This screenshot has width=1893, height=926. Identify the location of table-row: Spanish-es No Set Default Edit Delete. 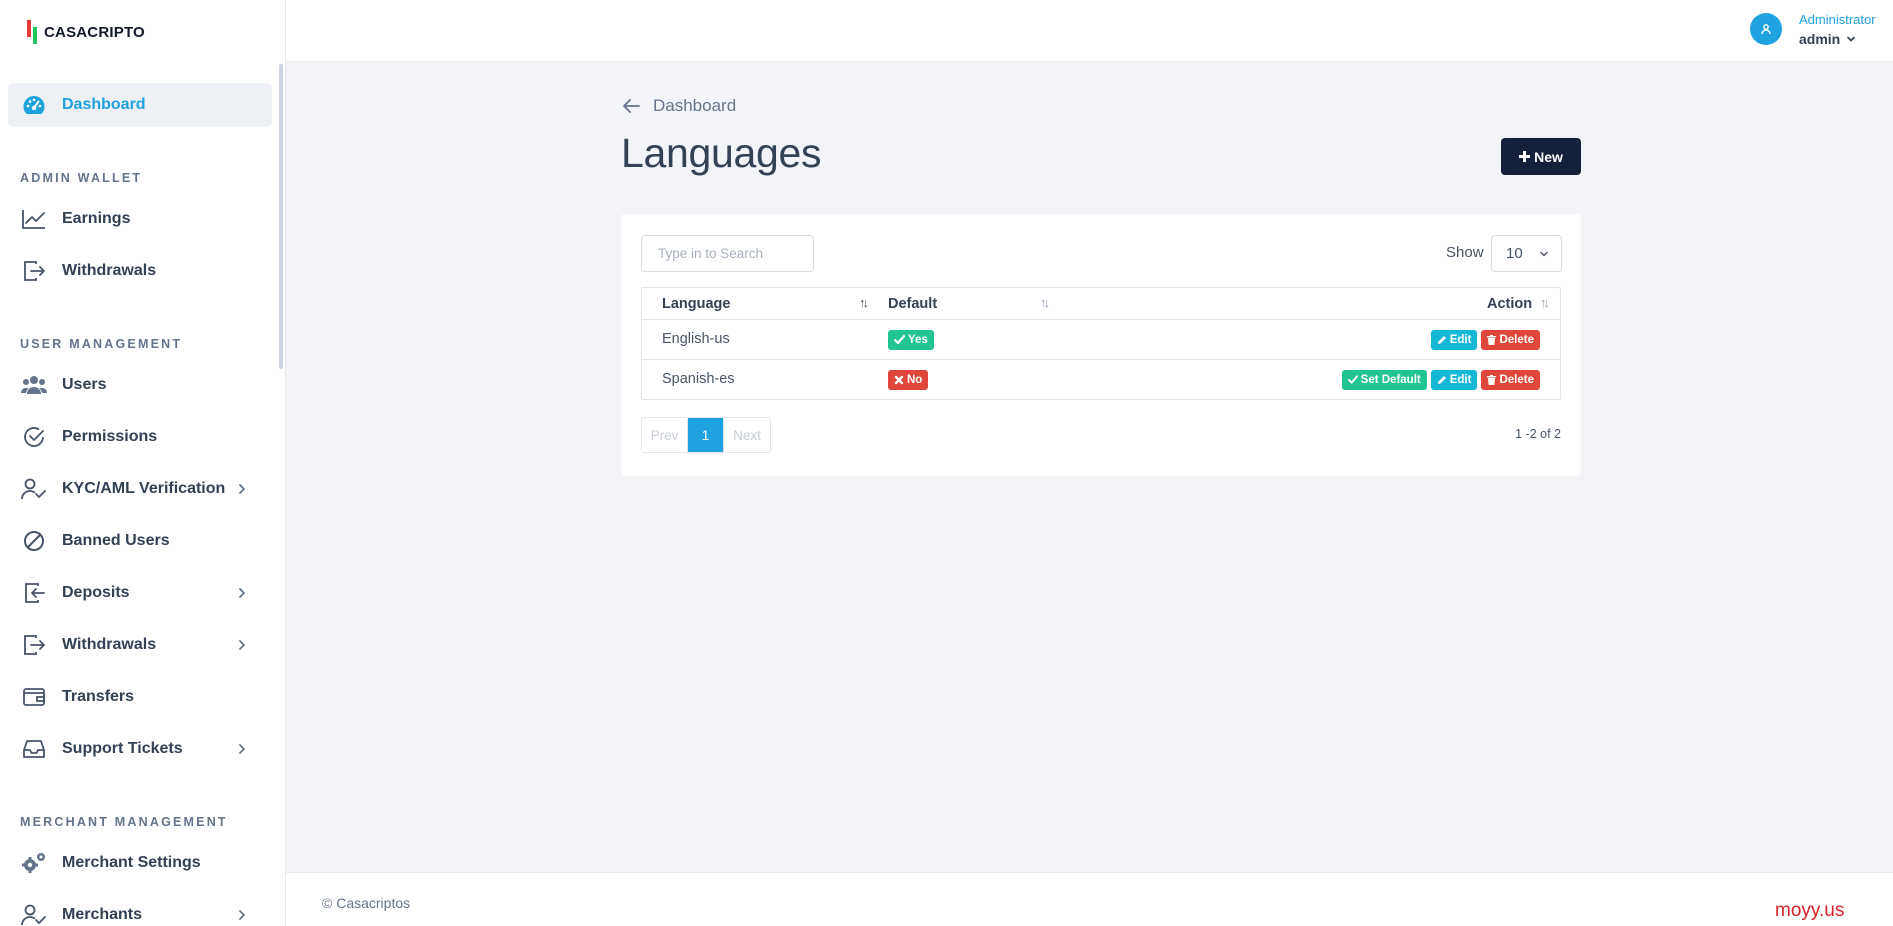
(1101, 380).